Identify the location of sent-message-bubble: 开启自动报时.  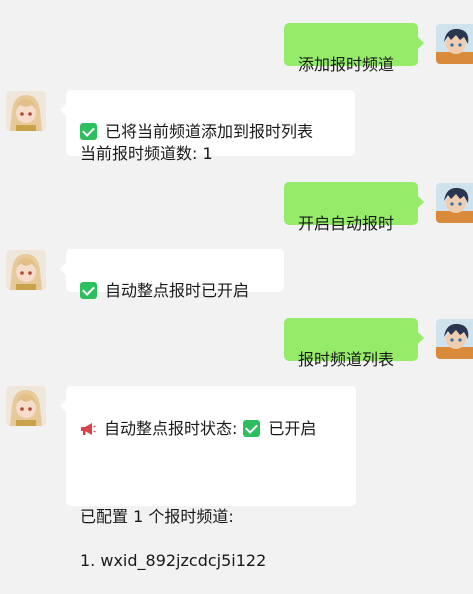
(354, 207).